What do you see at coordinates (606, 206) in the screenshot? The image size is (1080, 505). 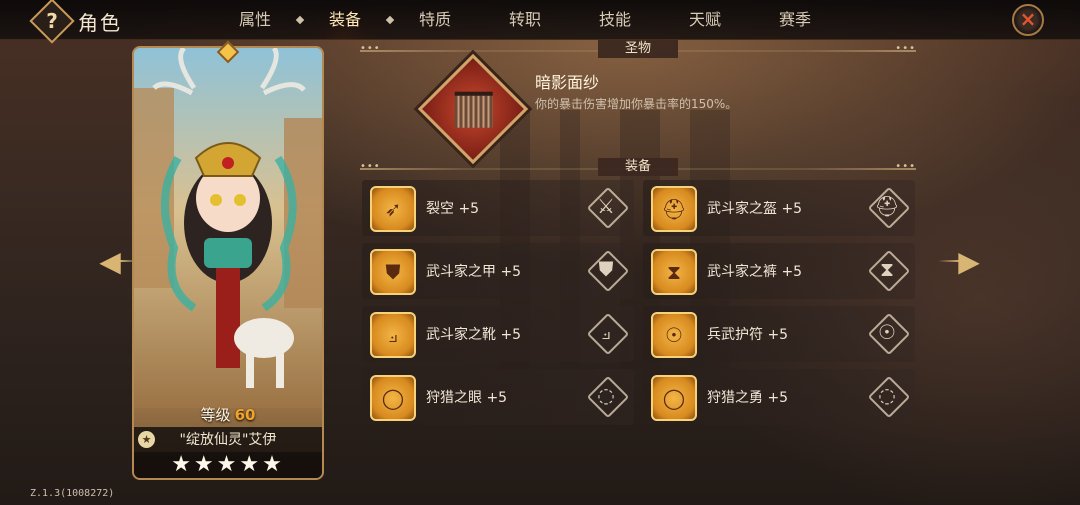 I see `weapon-slot-icon: ⚔` at bounding box center [606, 206].